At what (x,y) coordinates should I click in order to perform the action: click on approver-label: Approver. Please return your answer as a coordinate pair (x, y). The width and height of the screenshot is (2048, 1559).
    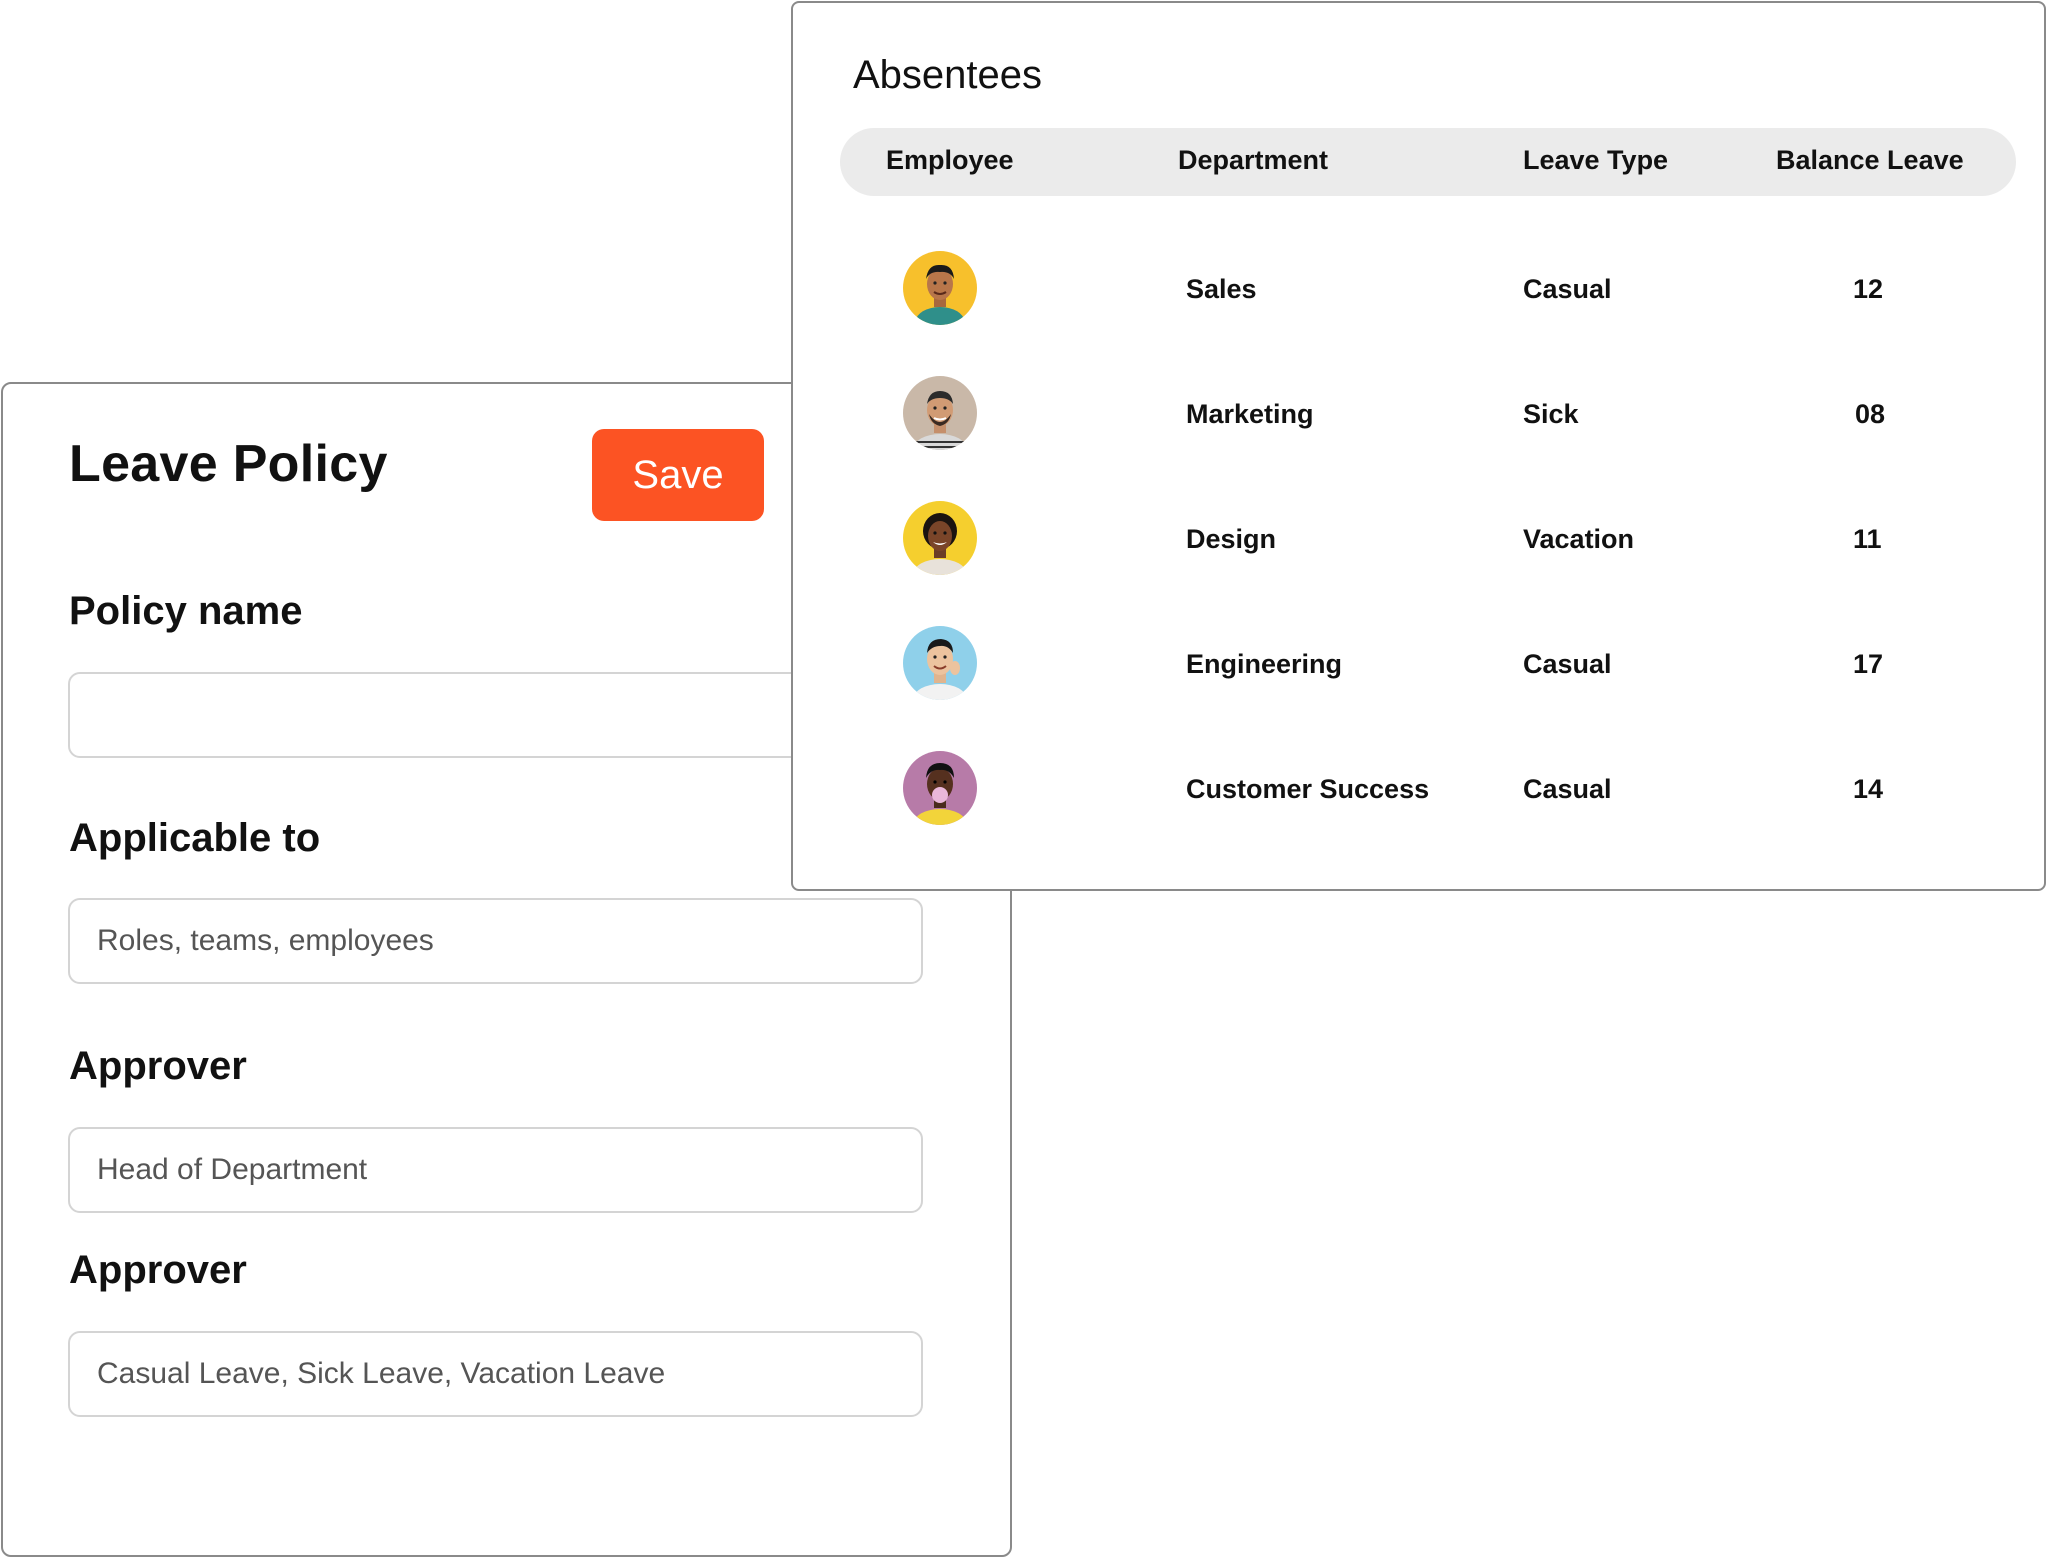
    Looking at the image, I should click on (158, 1066).